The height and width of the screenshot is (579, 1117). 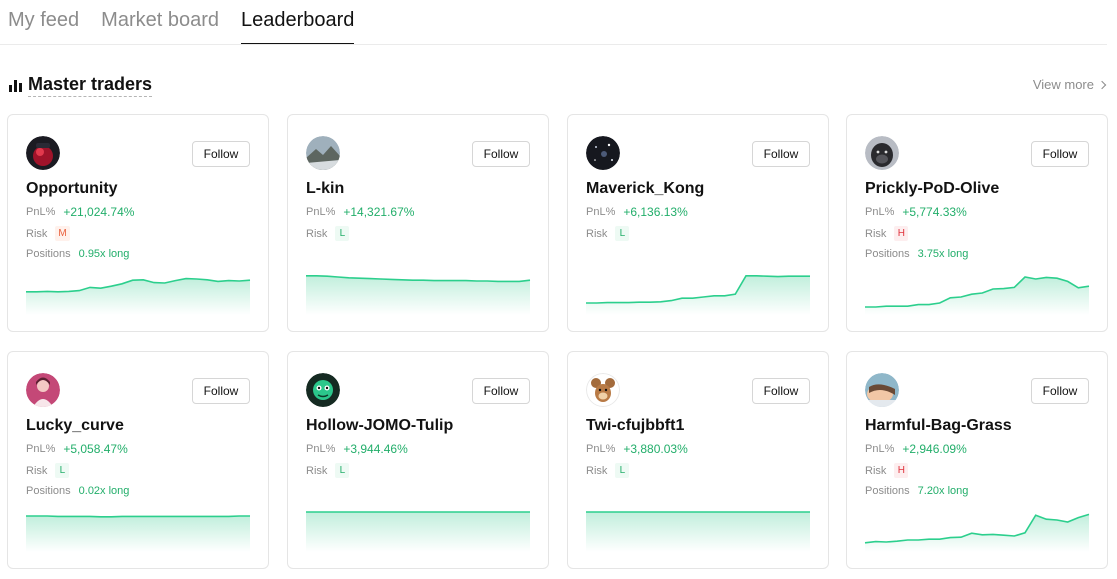 What do you see at coordinates (62, 233) in the screenshot?
I see `risk-badge: M` at bounding box center [62, 233].